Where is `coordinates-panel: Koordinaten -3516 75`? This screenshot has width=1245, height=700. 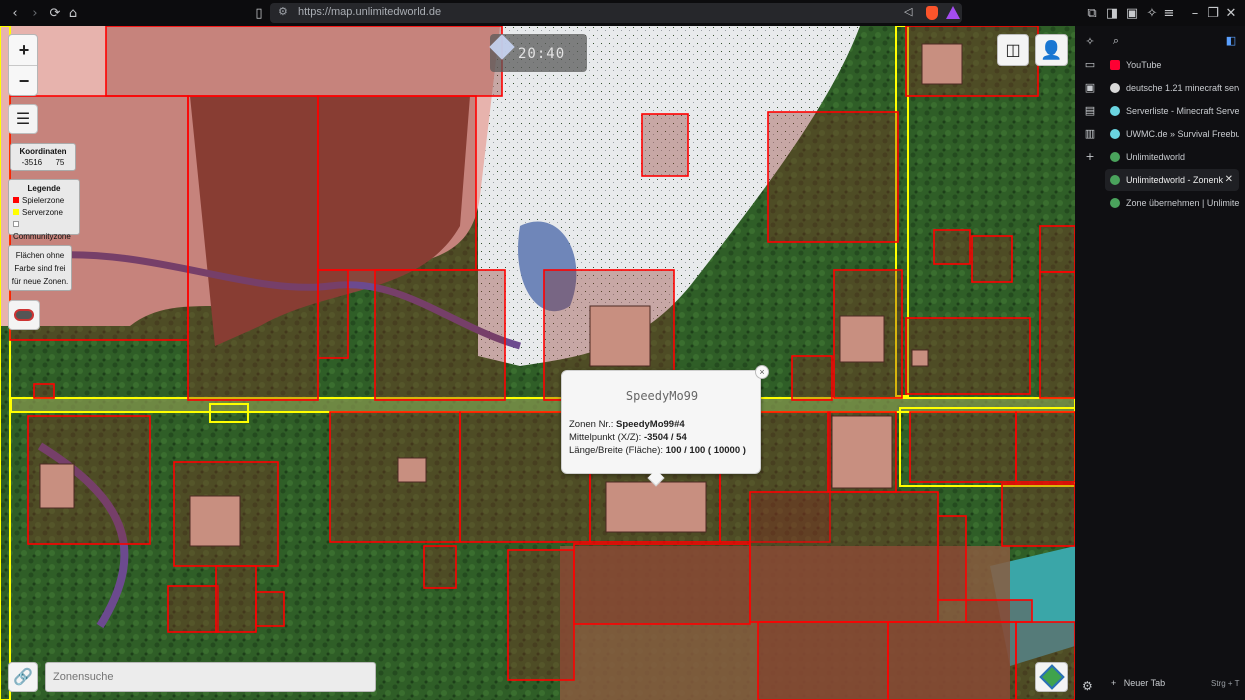
coordinates-panel: Koordinaten -3516 75 is located at coordinates (43, 157).